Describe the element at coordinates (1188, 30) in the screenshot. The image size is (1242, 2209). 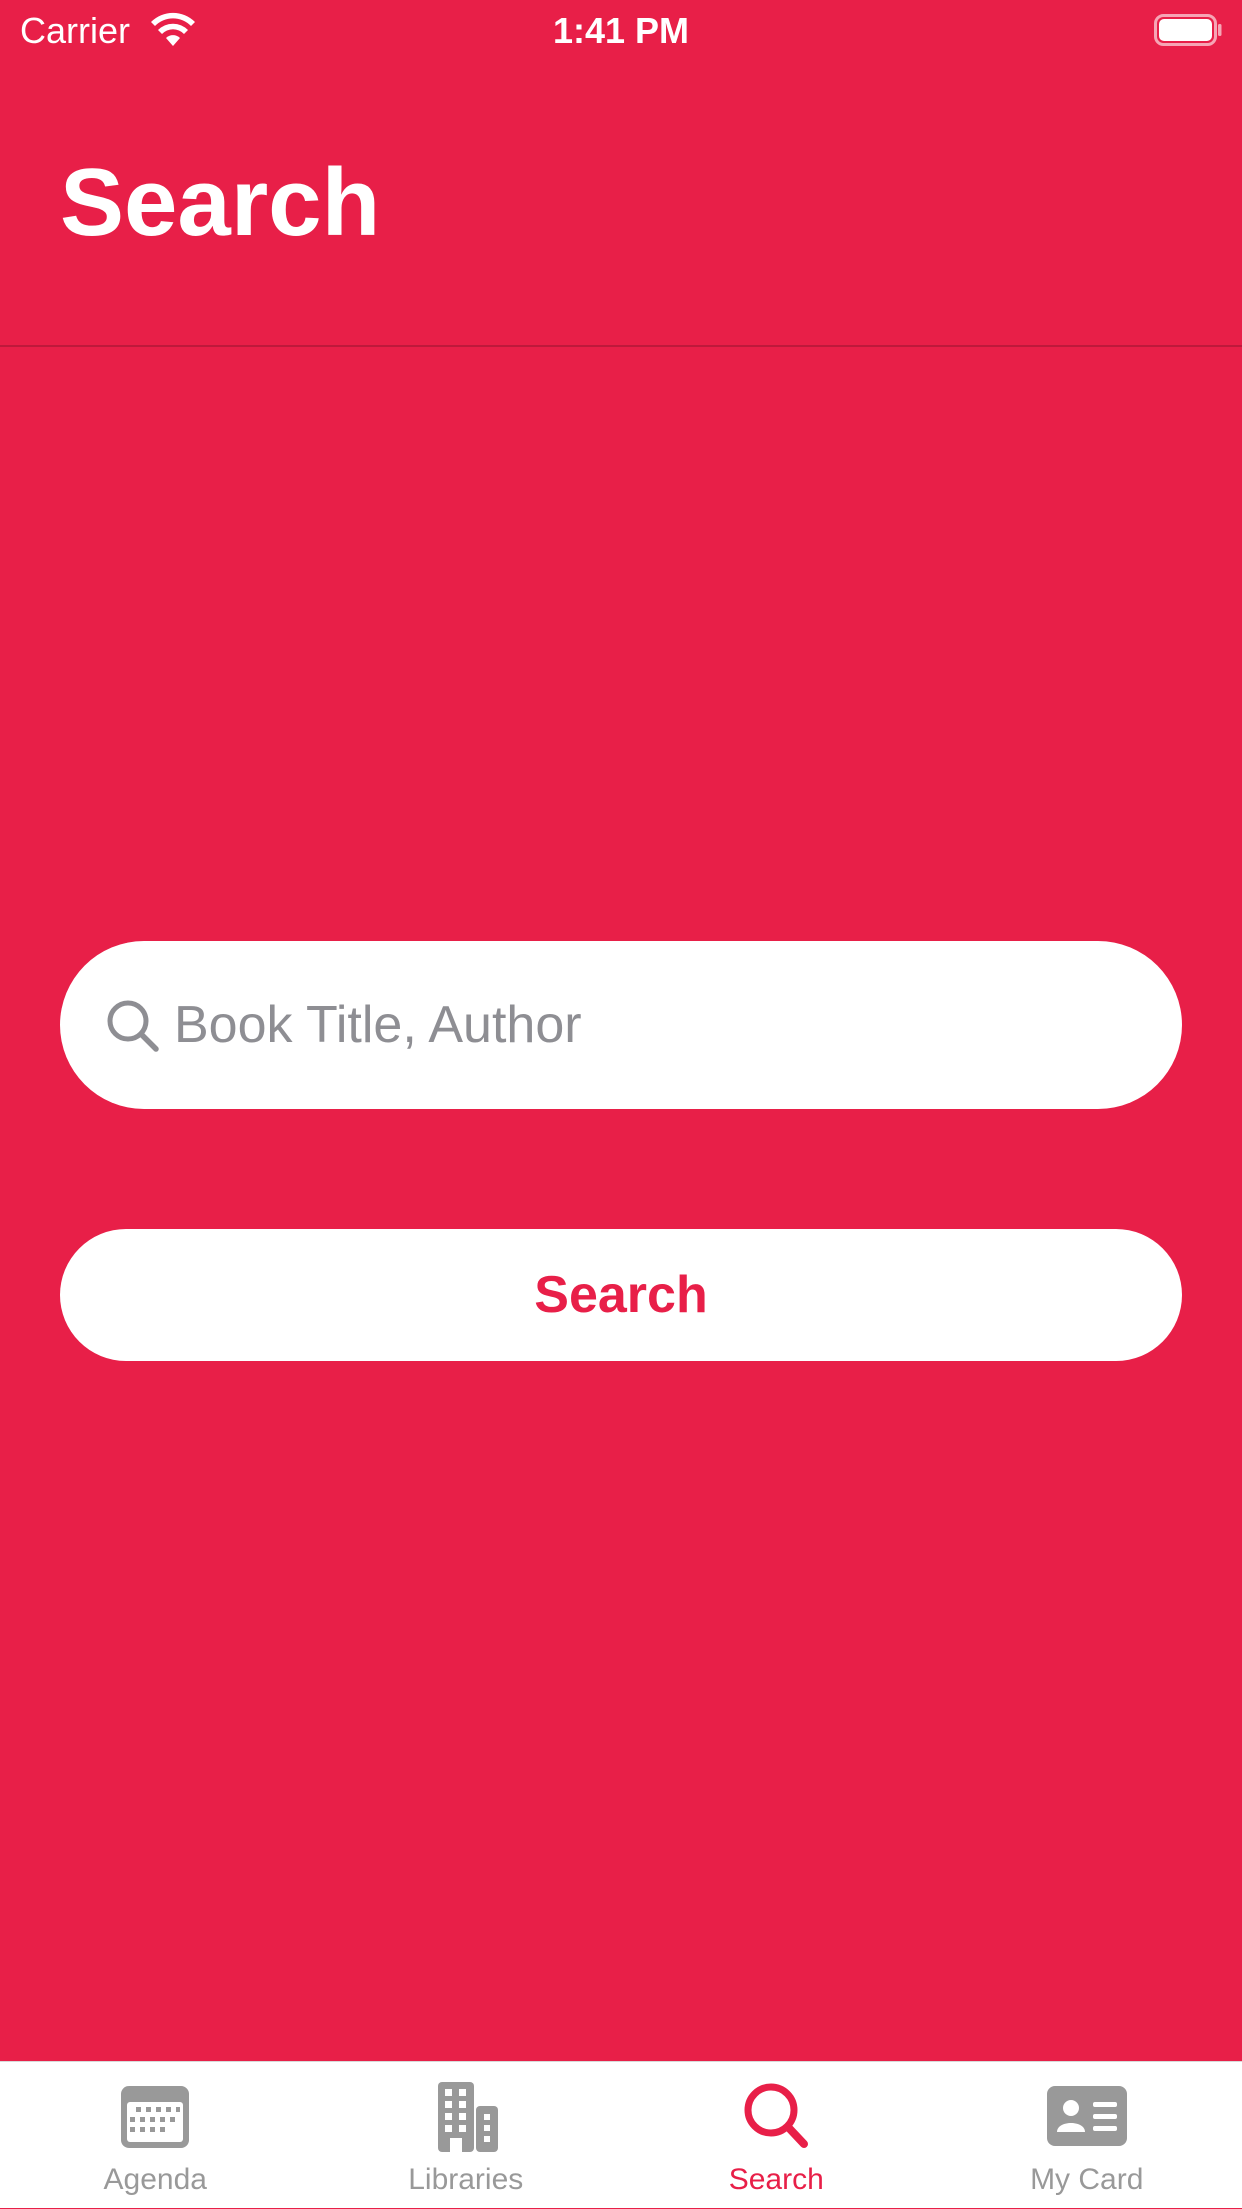
I see `battery-icon` at that location.